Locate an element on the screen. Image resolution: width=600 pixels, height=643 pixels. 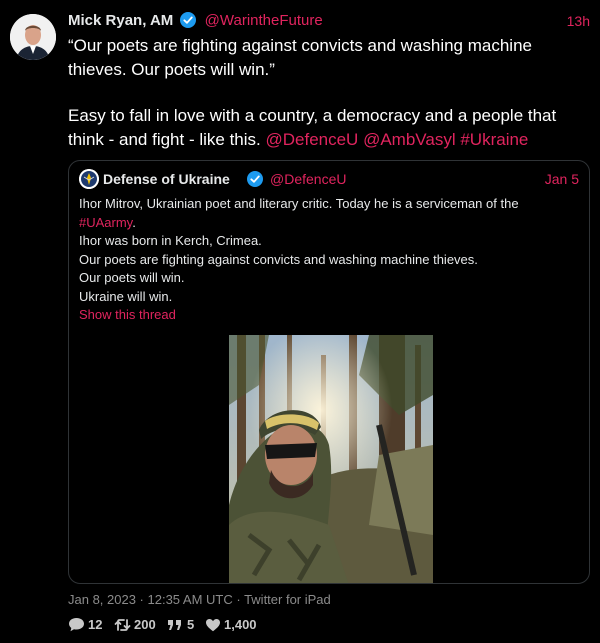
reply-count: 12 is located at coordinates (95, 624).